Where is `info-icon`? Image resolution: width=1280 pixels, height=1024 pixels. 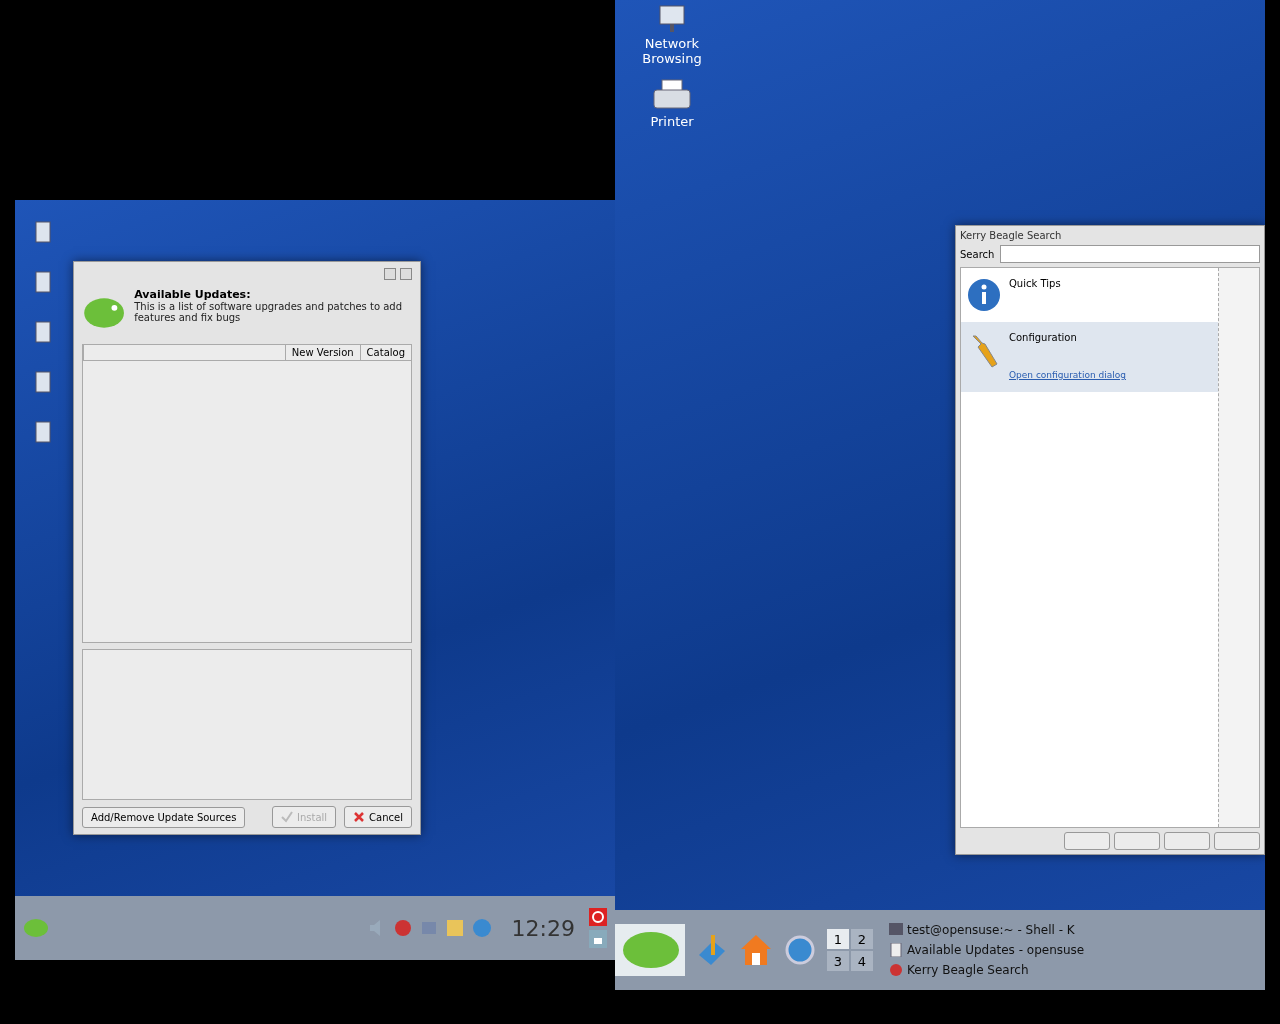 info-icon is located at coordinates (984, 295).